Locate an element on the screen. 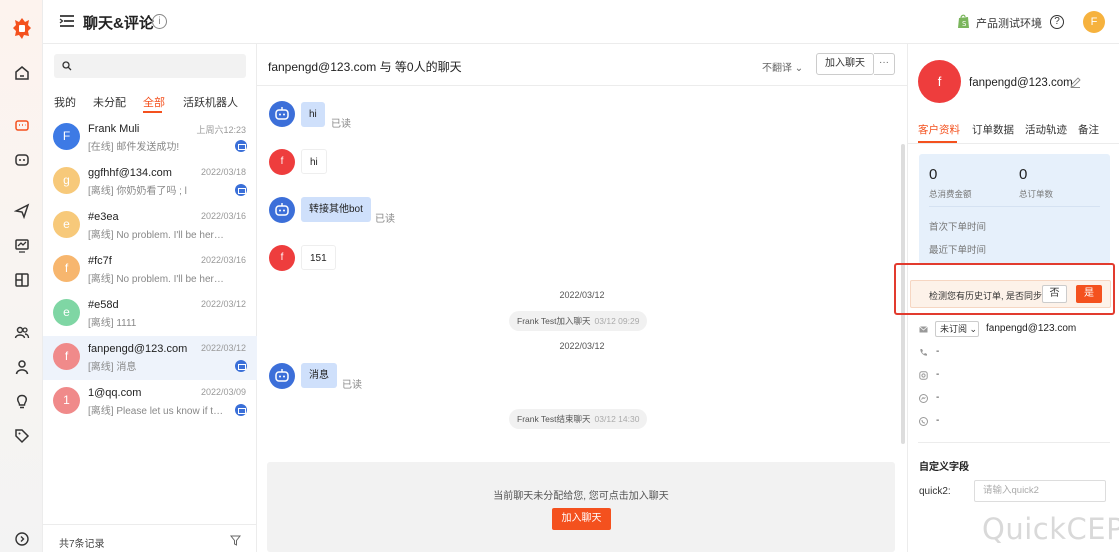  tab-activity: 活动轨迹 is located at coordinates (1046, 129).